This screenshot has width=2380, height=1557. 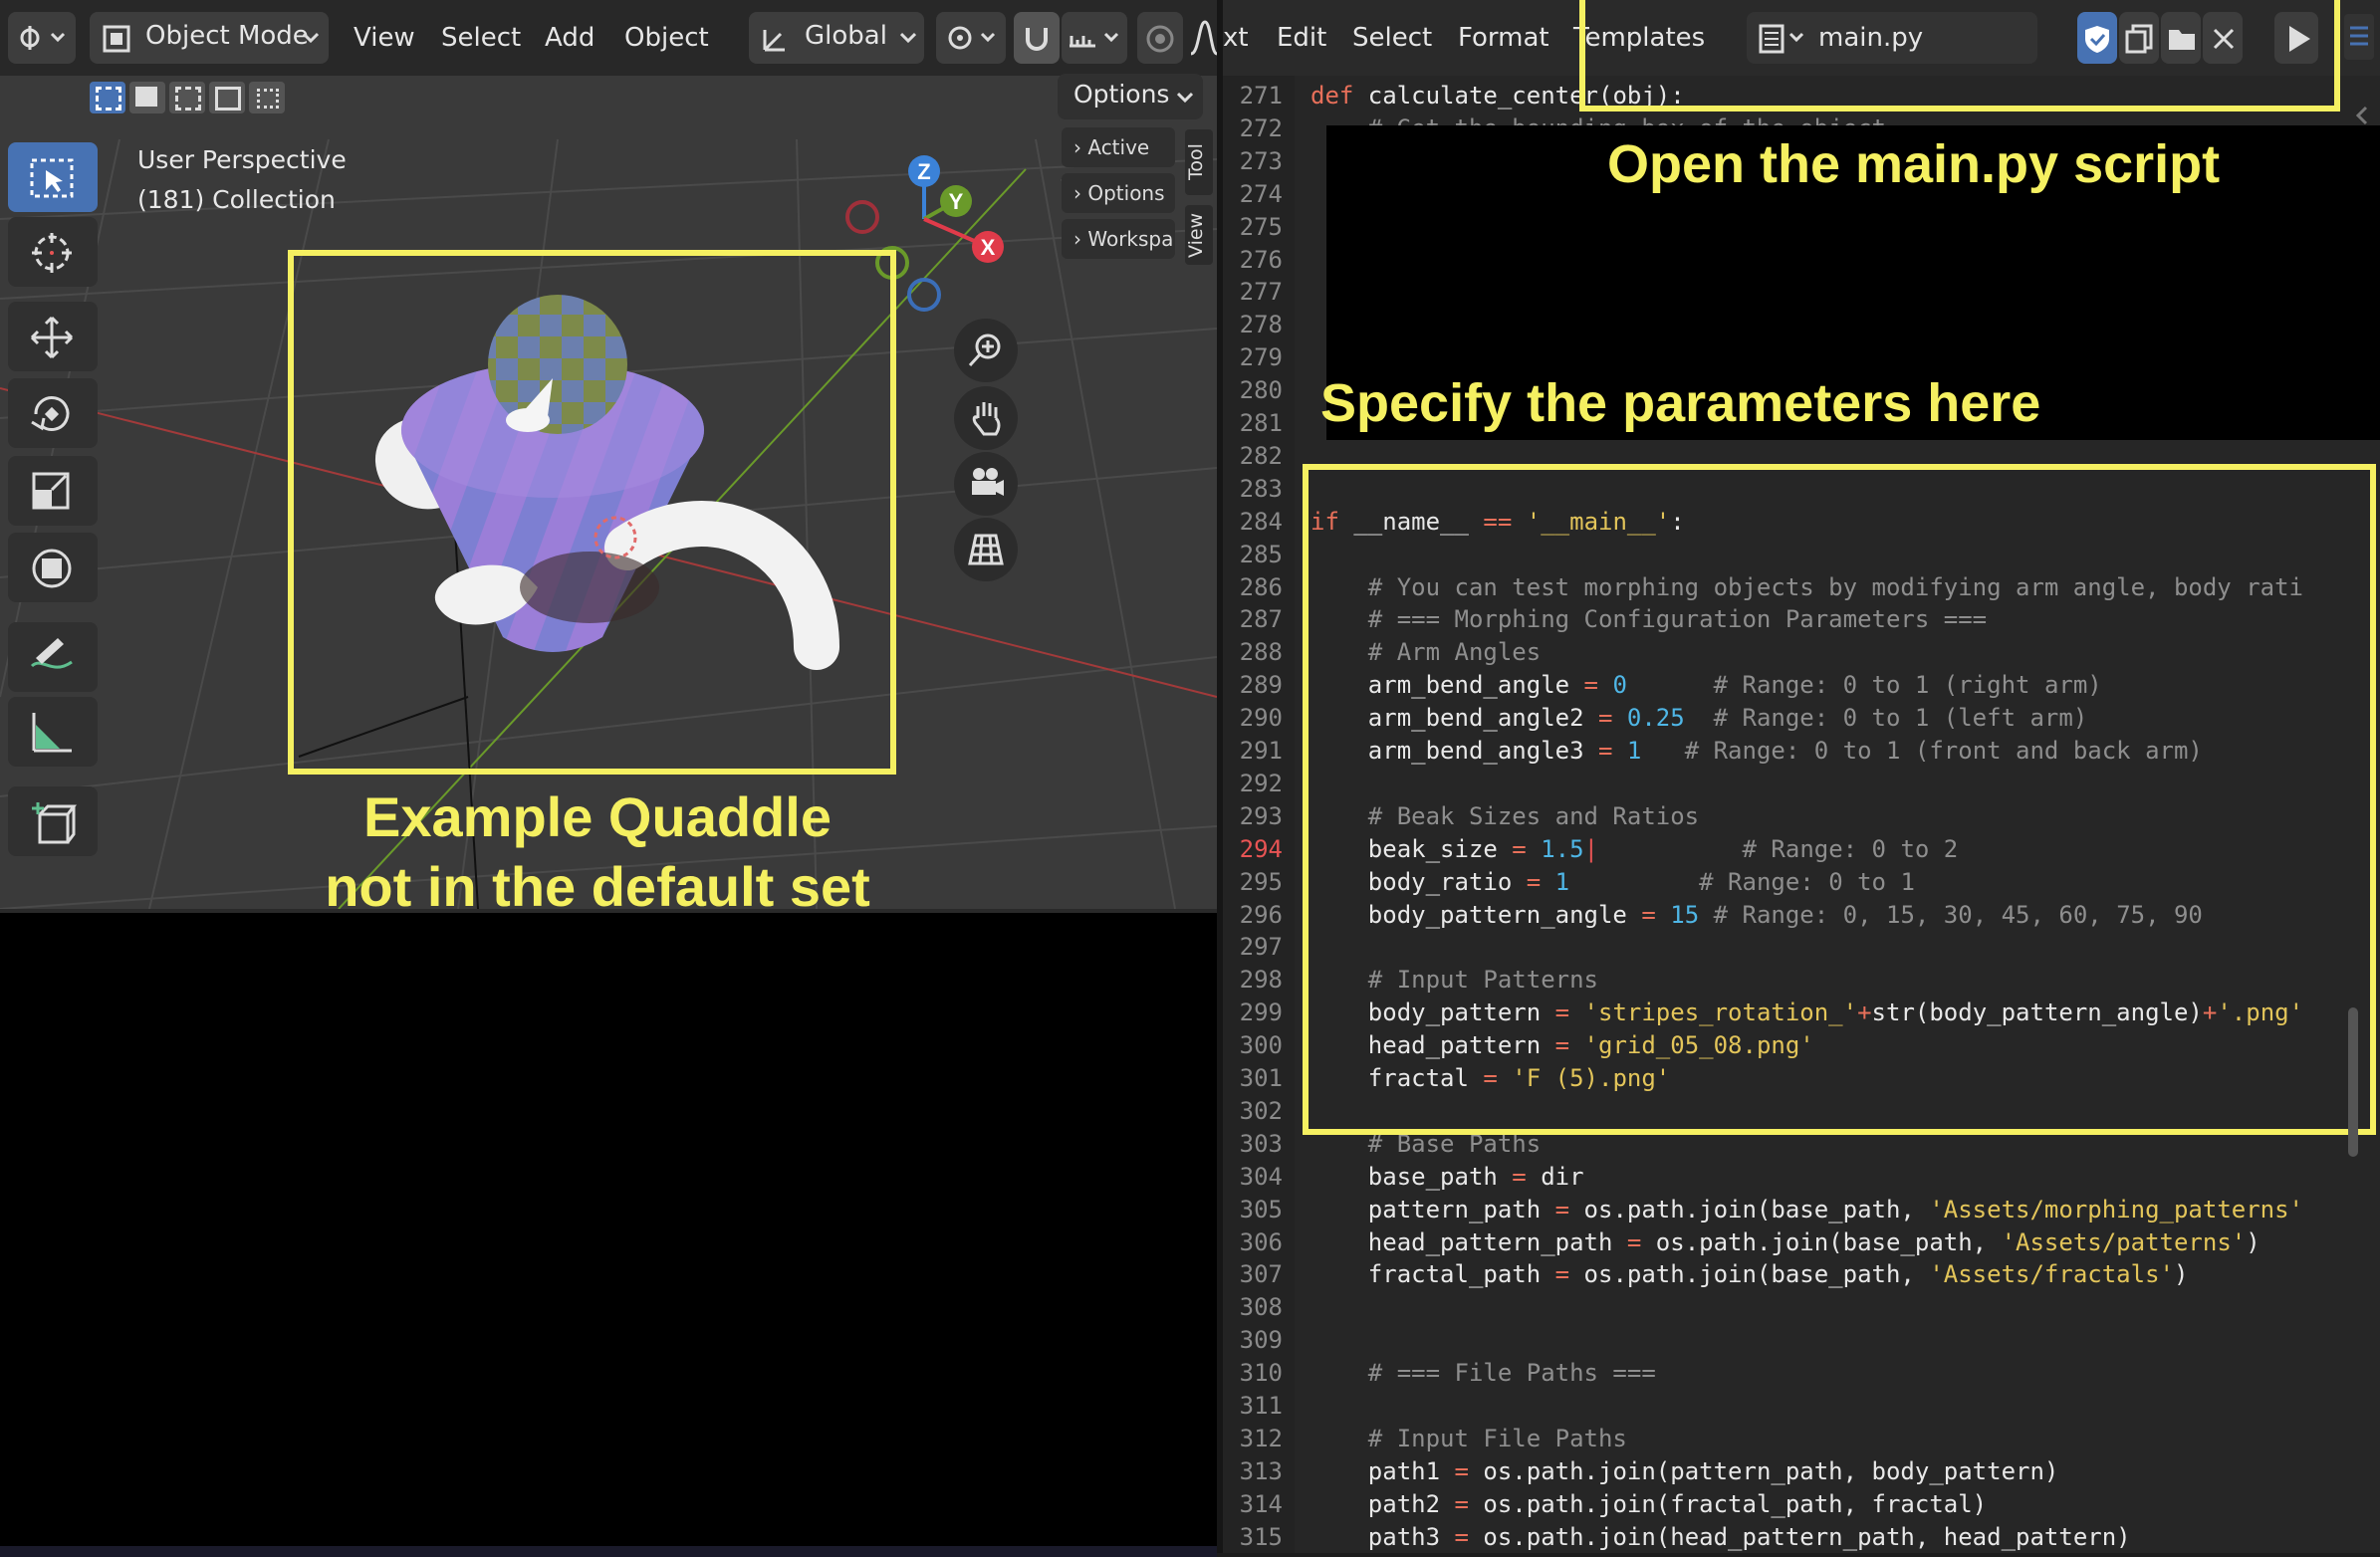 I want to click on menu-text: xt, so click(x=1236, y=38).